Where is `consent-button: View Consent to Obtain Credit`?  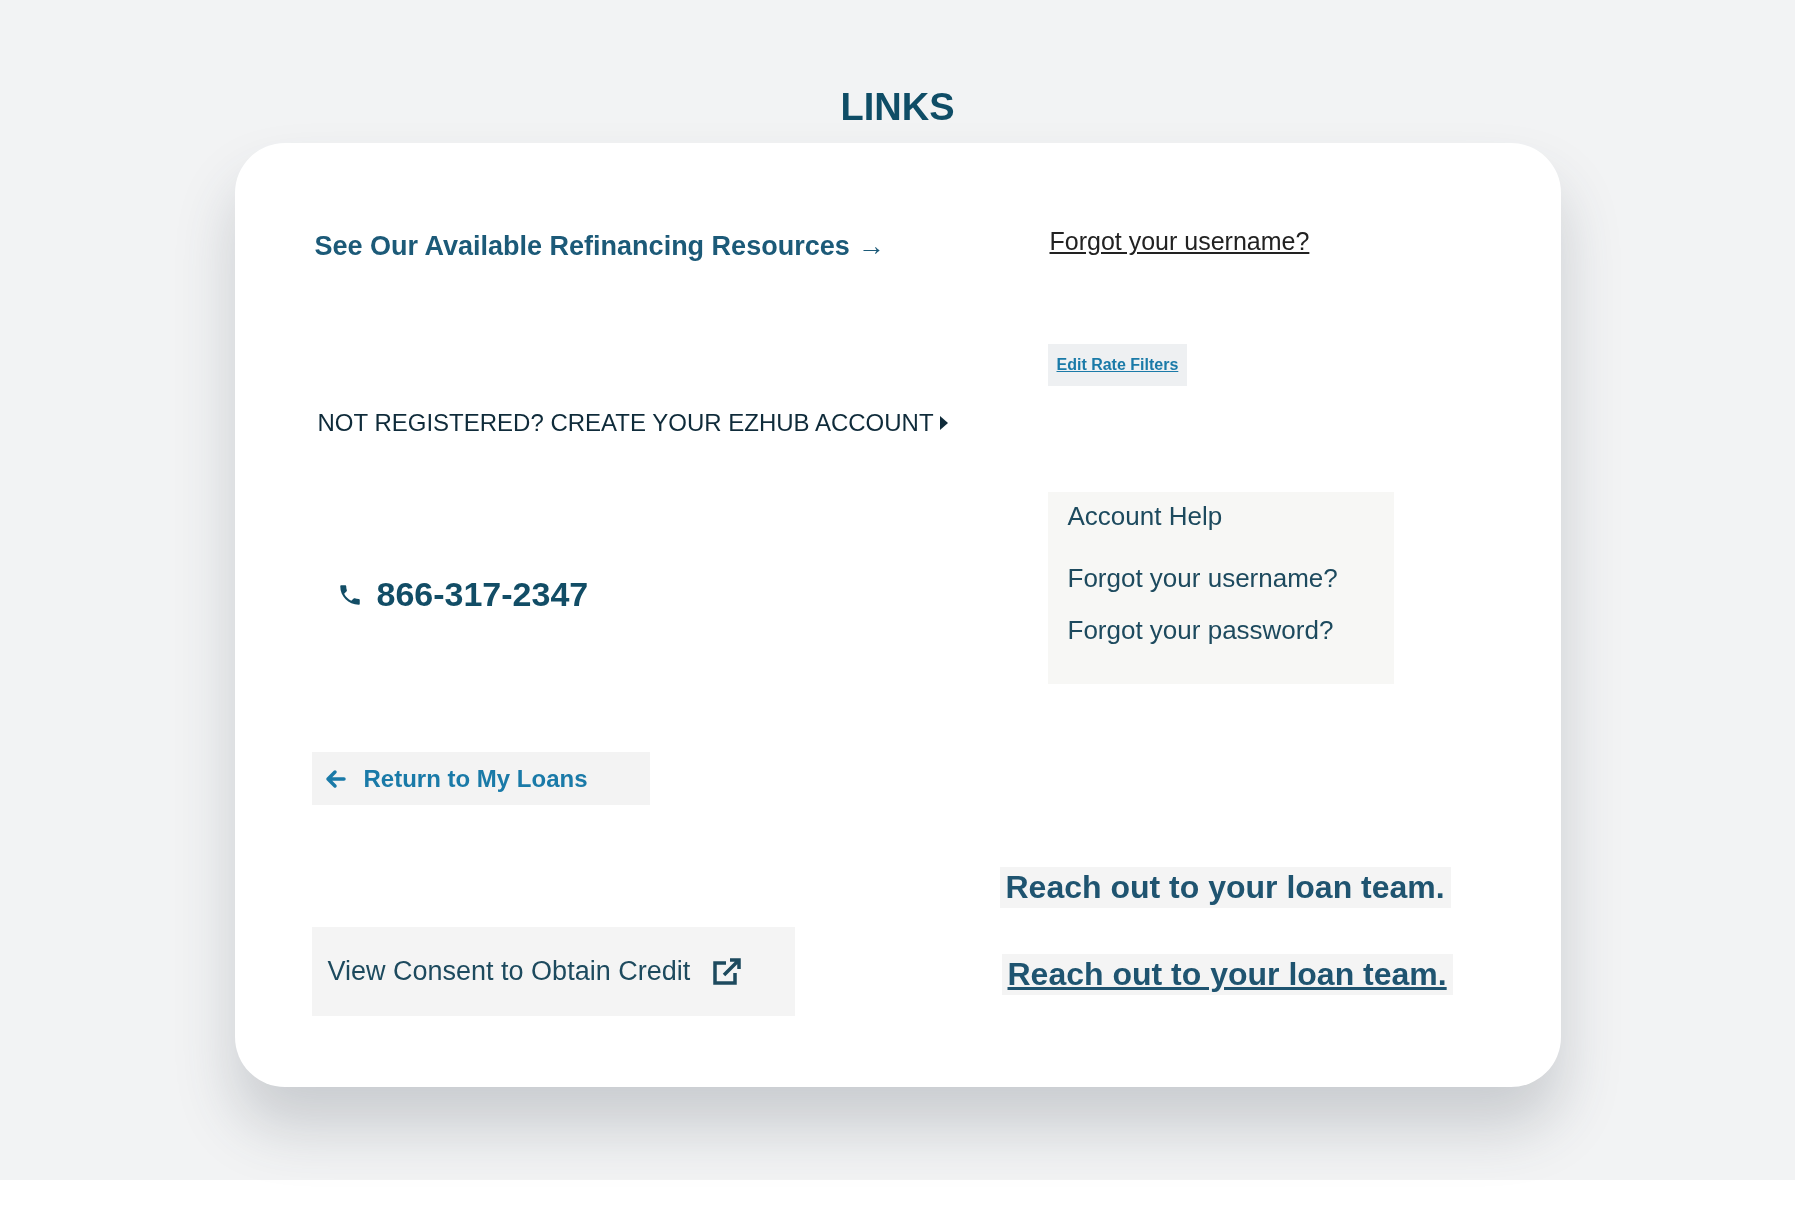
consent-button: View Consent to Obtain Credit is located at coordinates (553, 971).